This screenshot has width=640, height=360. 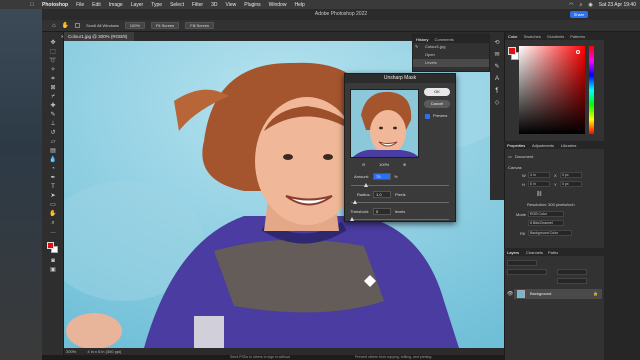 I want to click on clock: Sat 23 Apr 19:40, so click(x=617, y=5).